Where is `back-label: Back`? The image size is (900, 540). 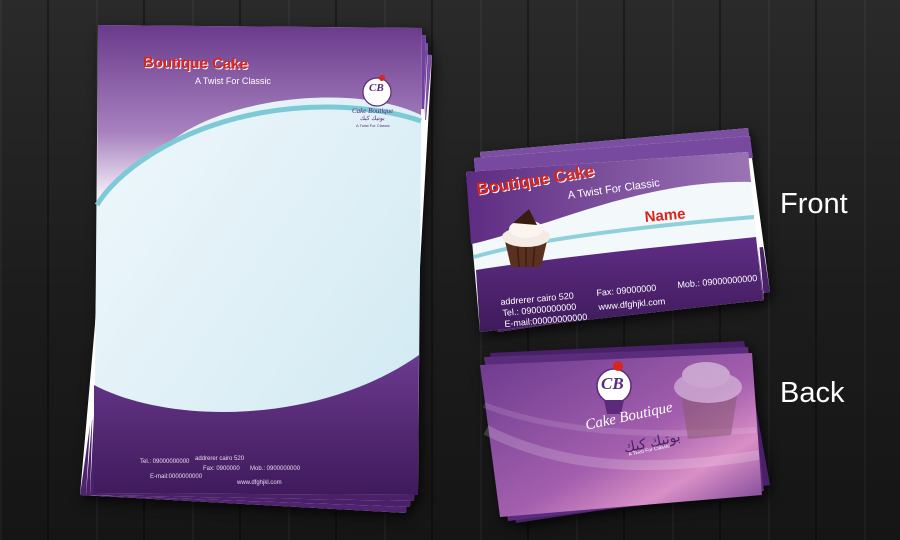 back-label: Back is located at coordinates (812, 393).